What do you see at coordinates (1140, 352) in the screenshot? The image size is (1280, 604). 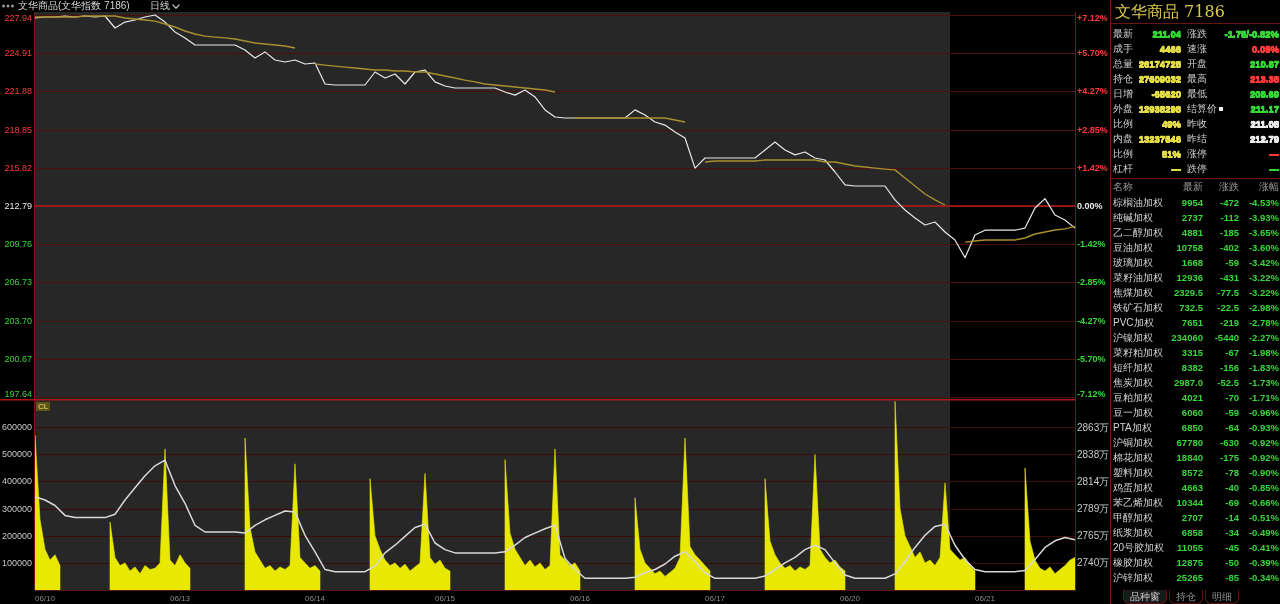 I see `commodity-name: 菜籽粕加权` at bounding box center [1140, 352].